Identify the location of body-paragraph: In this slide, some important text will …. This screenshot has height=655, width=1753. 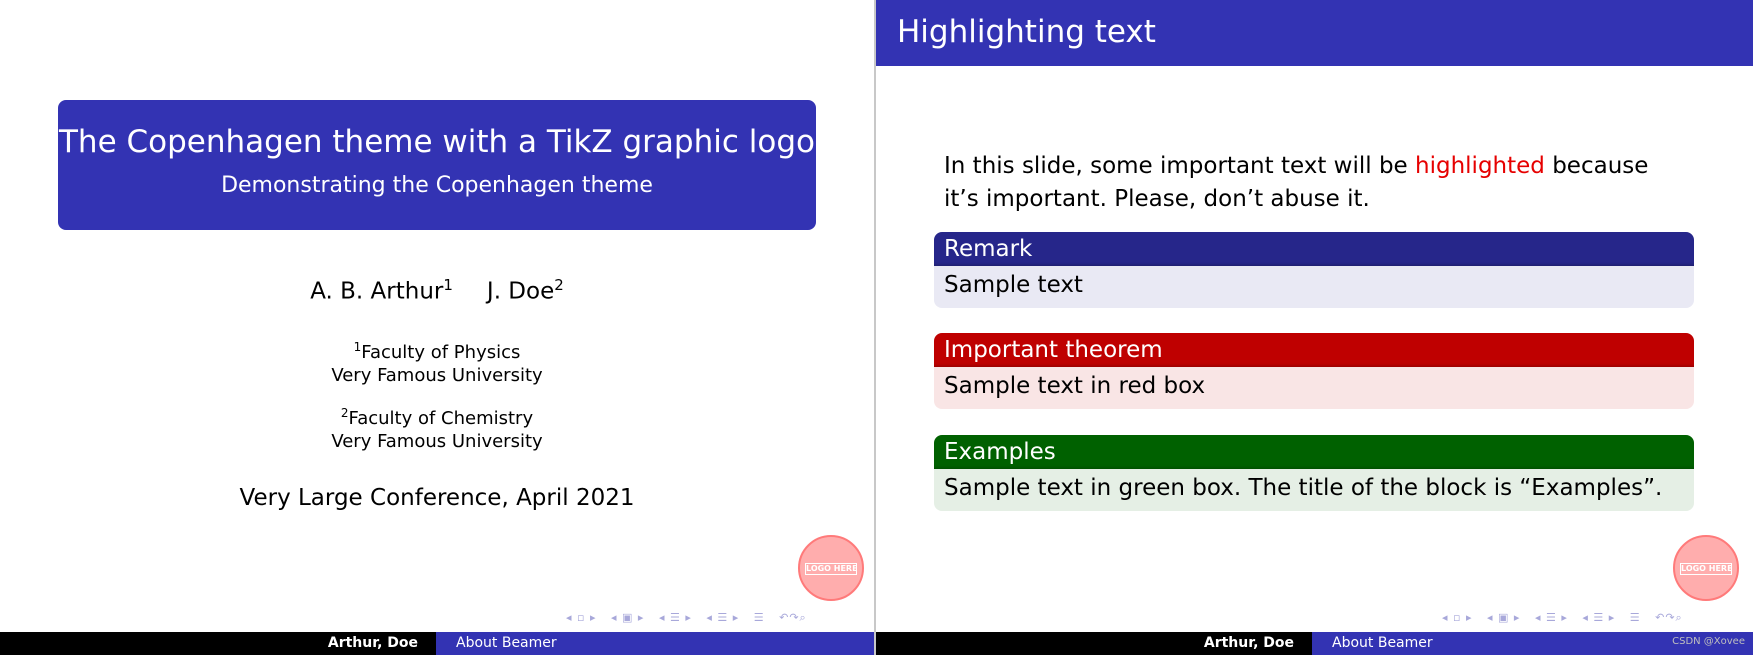
(1314, 183).